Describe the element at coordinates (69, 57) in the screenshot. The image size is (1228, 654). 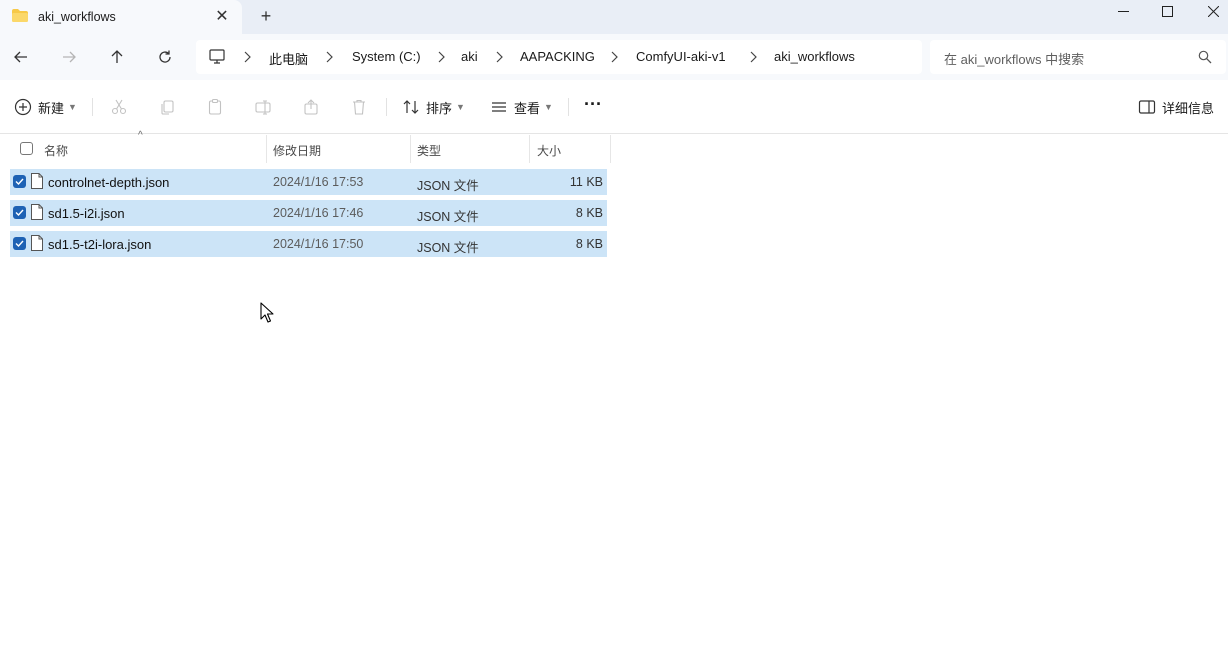
I see `forward-button` at that location.